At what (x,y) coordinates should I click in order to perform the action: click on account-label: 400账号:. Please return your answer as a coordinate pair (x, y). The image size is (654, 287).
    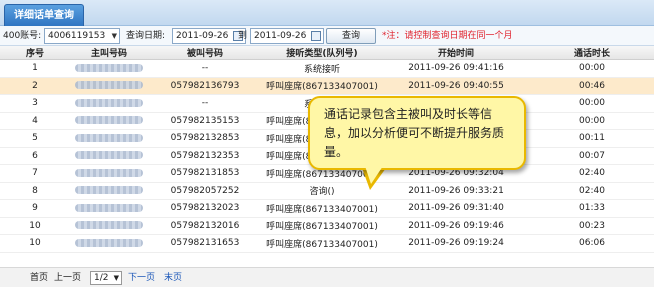
    Looking at the image, I should click on (22, 36).